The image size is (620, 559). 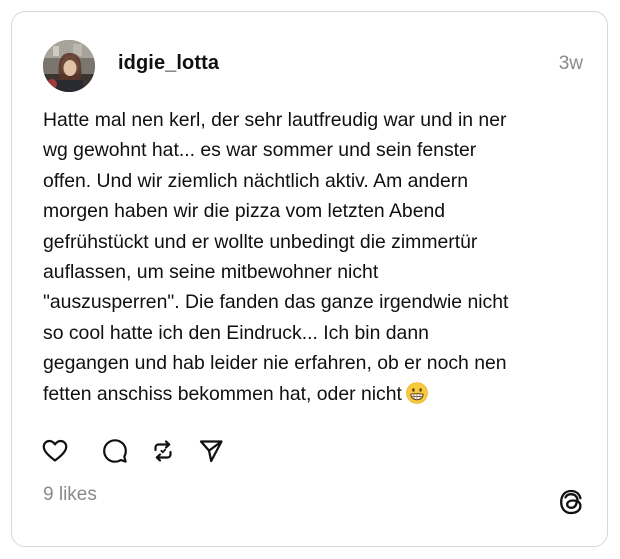 What do you see at coordinates (55, 451) in the screenshot?
I see `heart-icon` at bounding box center [55, 451].